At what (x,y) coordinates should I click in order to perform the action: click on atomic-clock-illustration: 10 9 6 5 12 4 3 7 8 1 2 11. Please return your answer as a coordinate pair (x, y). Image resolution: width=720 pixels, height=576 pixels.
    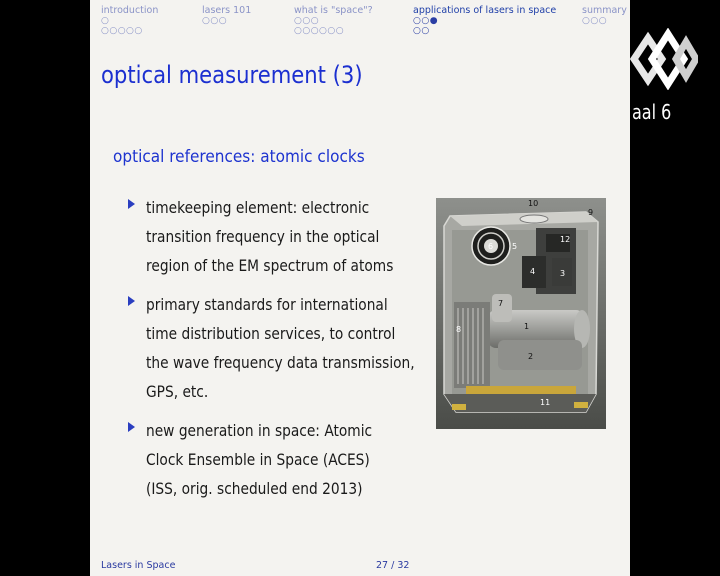
    Looking at the image, I should click on (521, 313).